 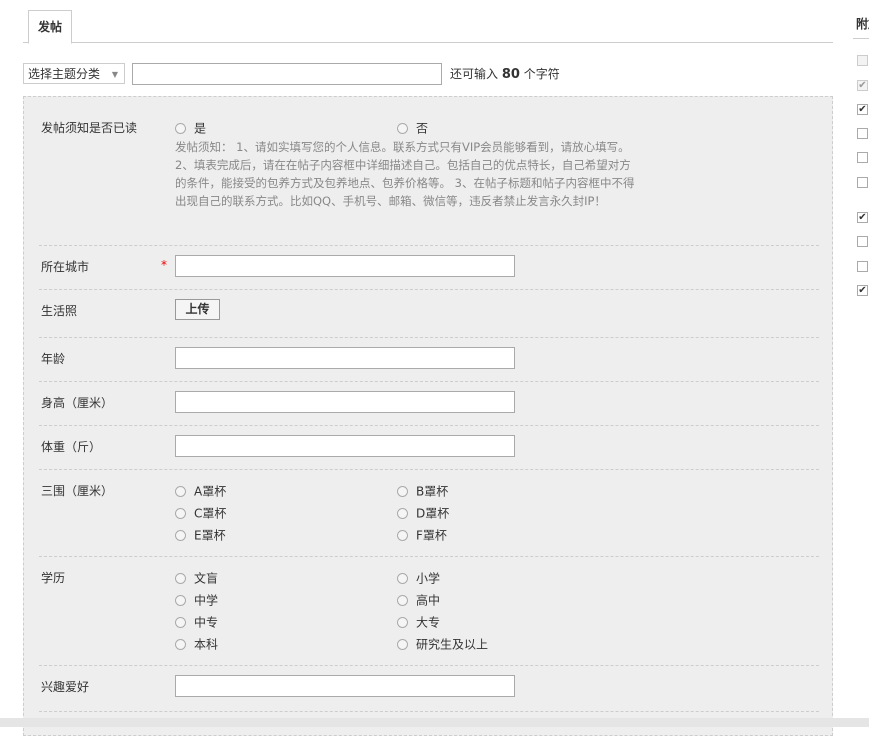 What do you see at coordinates (210, 535) in the screenshot?
I see `radio-label: E罩杯` at bounding box center [210, 535].